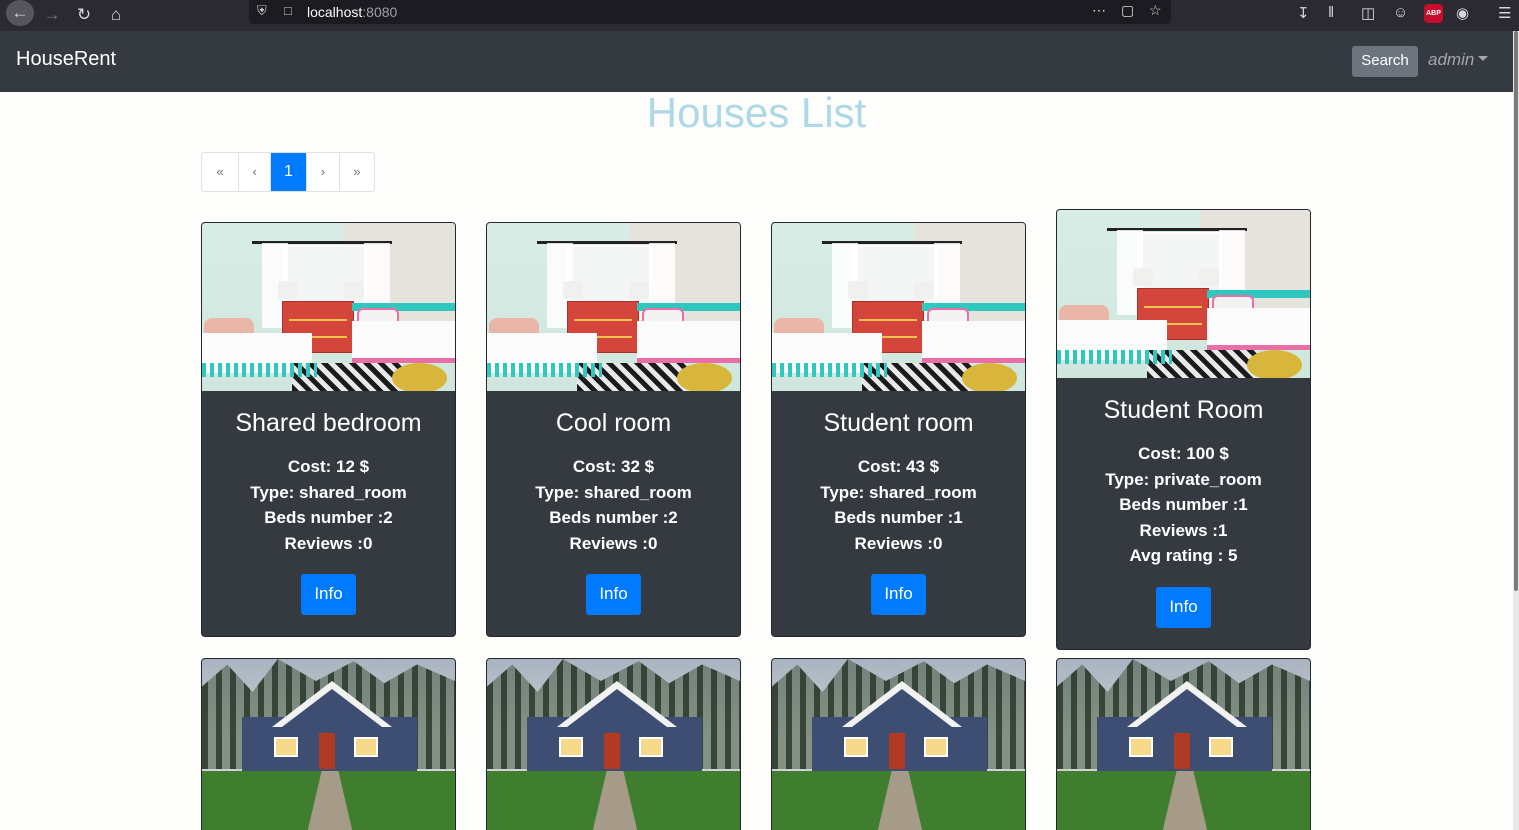  Describe the element at coordinates (220, 172) in the screenshot. I see `page-first-link: «` at that location.